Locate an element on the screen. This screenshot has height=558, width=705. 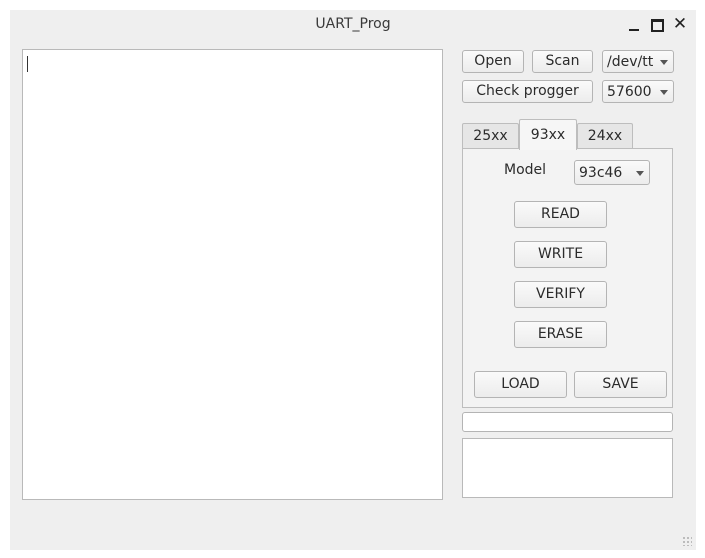
tab-93xx-label: 93xx is located at coordinates (548, 135).